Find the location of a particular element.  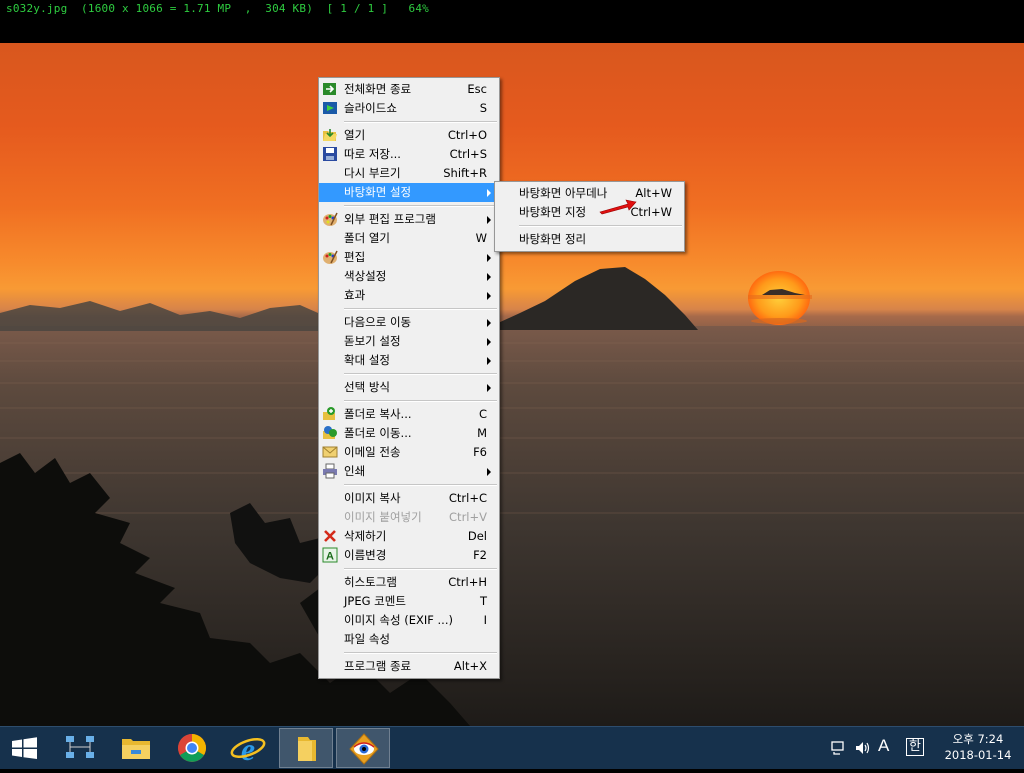

menu-item-label: 돋보기 설정 is located at coordinates (372, 341).